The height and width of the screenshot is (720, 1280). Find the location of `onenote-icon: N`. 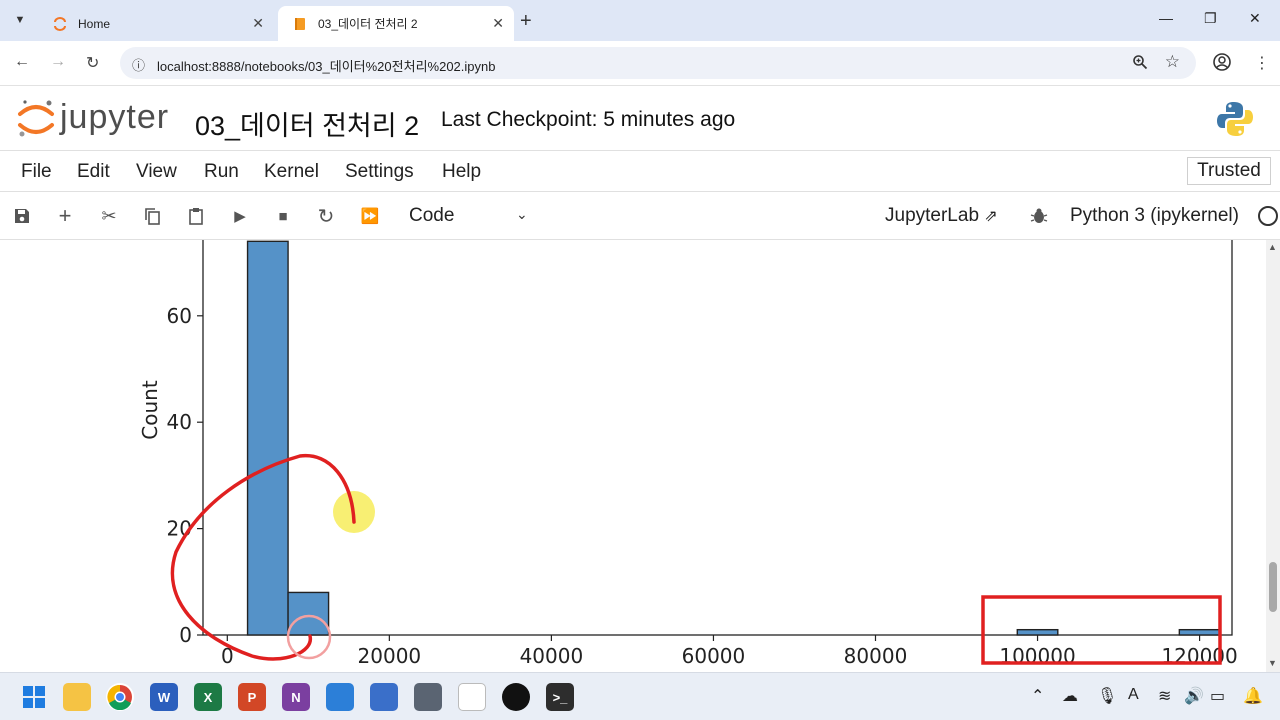

onenote-icon: N is located at coordinates (296, 697).